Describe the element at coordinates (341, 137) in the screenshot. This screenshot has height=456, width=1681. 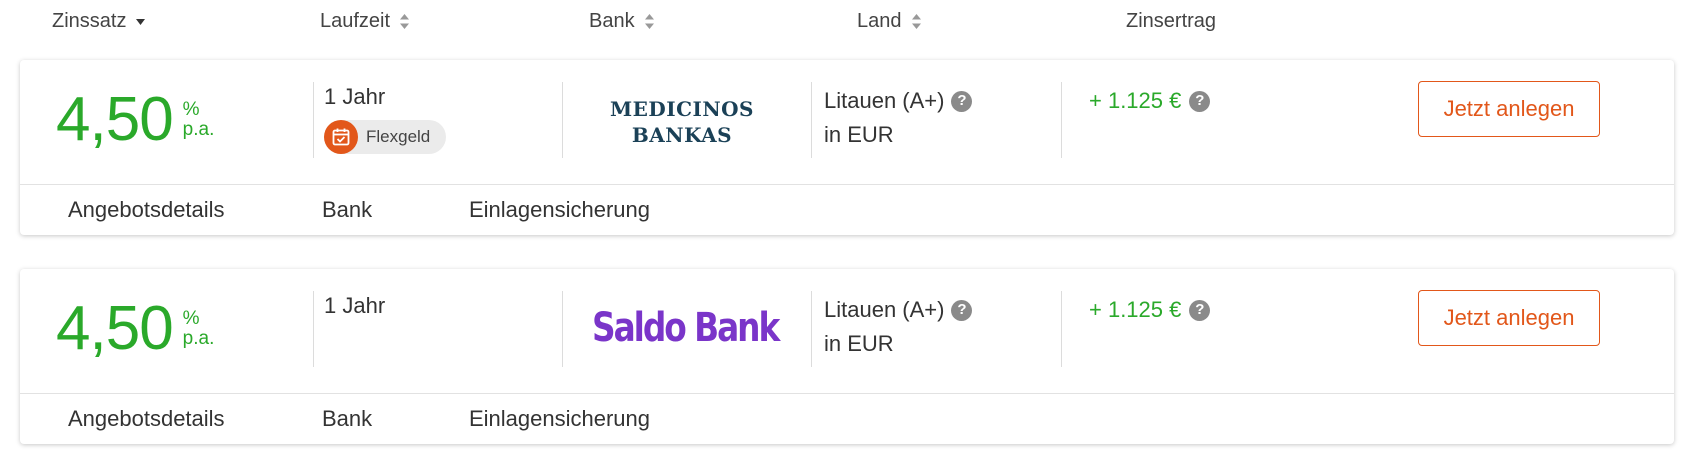
I see `calendar-check-icon` at that location.